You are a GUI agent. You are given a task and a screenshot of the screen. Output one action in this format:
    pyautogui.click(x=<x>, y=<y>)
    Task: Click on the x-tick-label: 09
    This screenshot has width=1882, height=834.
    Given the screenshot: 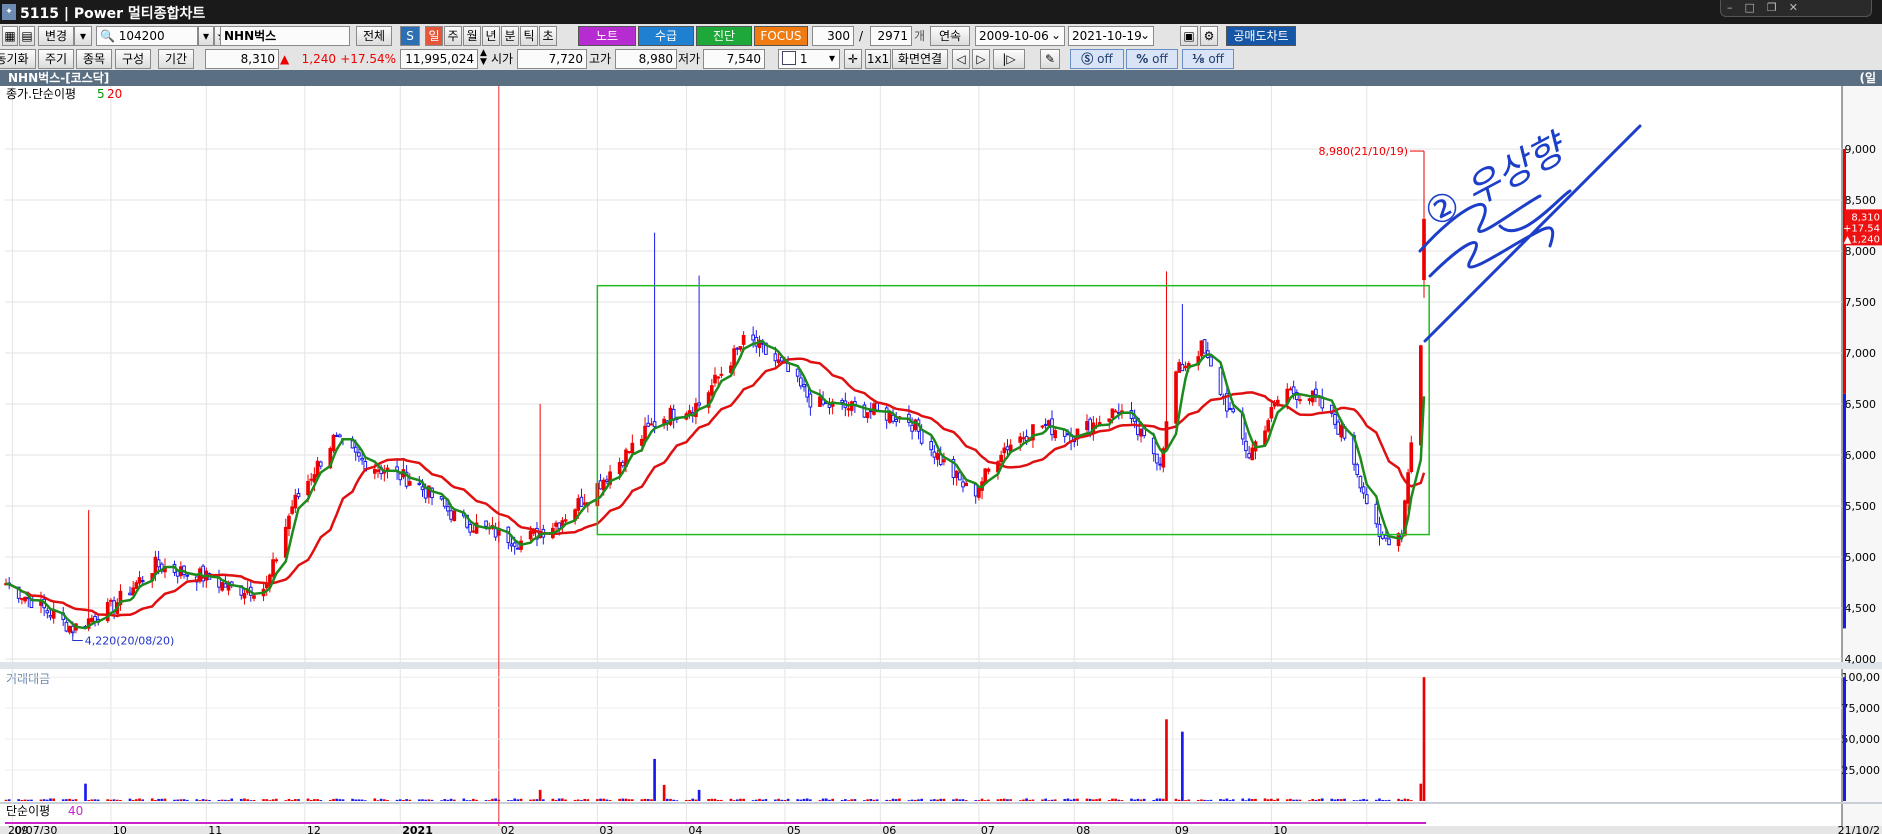 What is the action you would take?
    pyautogui.click(x=1182, y=829)
    